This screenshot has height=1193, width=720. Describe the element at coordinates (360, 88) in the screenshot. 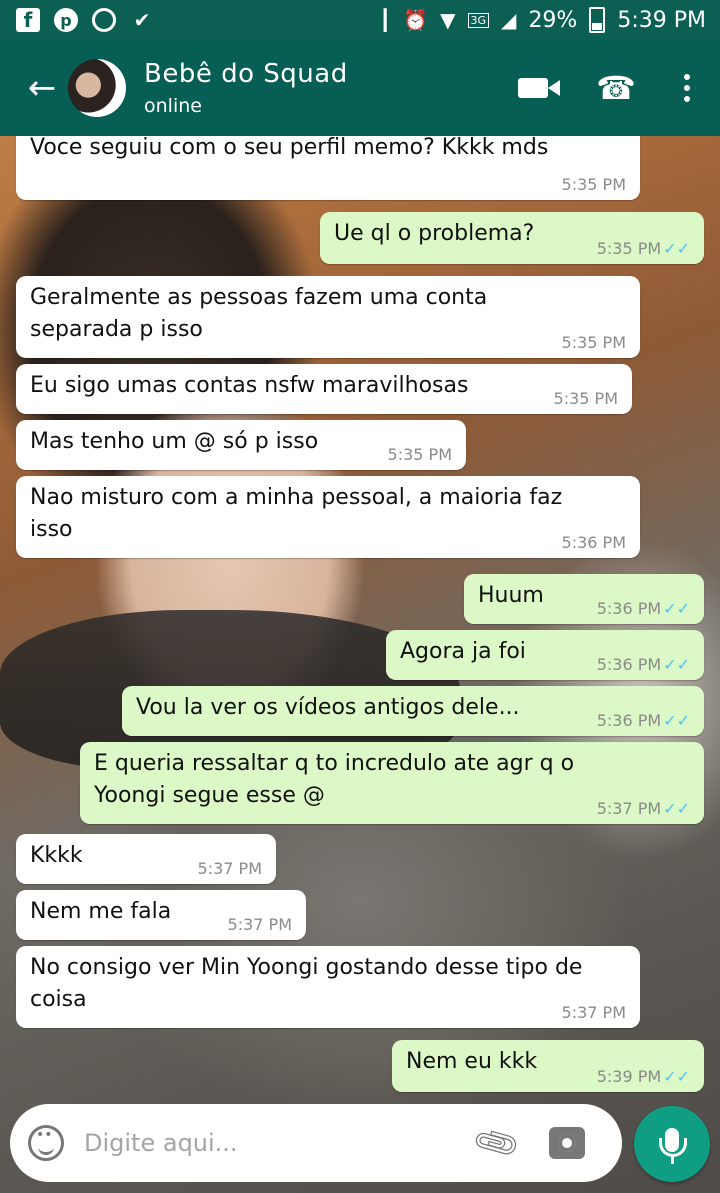

I see `chat-header: ← Bebê do Squad online ☎` at that location.